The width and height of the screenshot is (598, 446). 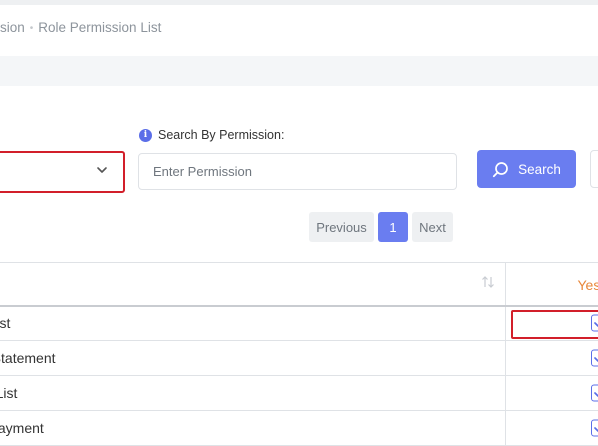 I want to click on pagination-previous: Previous, so click(x=341, y=227).